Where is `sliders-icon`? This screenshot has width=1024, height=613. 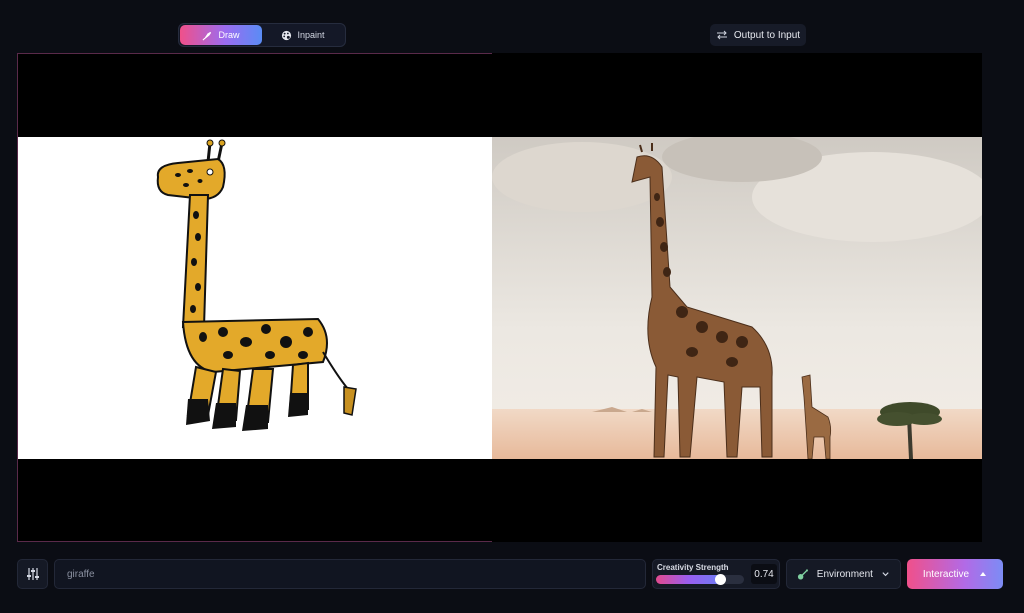
sliders-icon is located at coordinates (32, 574).